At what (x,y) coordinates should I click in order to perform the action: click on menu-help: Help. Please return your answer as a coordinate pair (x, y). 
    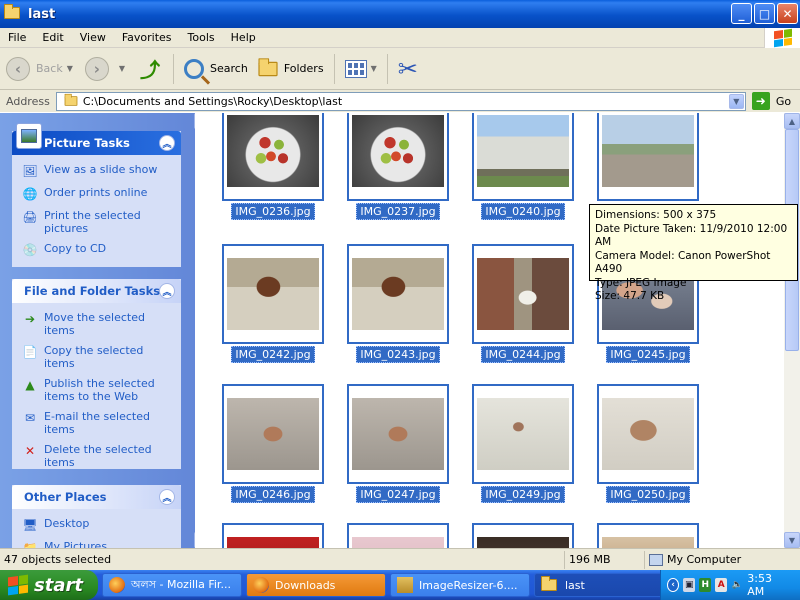
    Looking at the image, I should click on (243, 37).